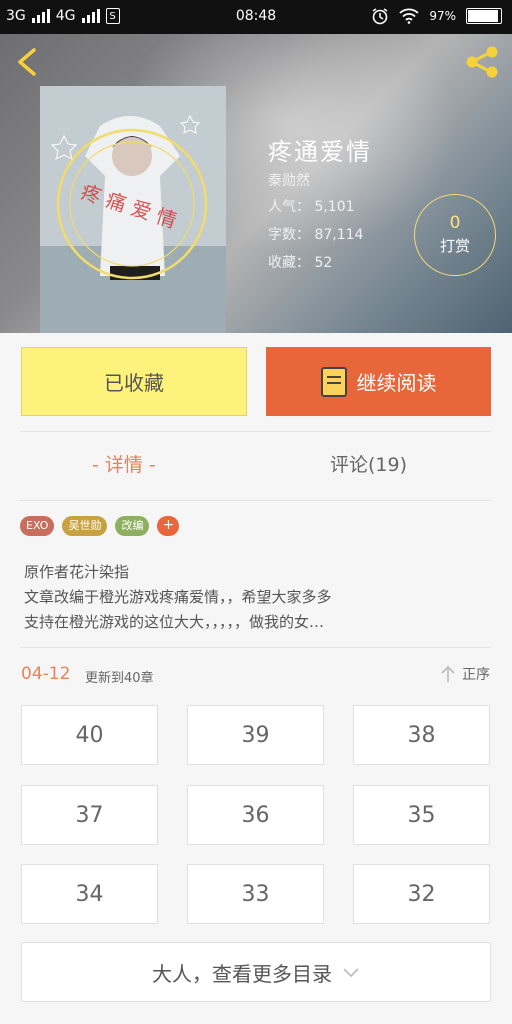 The image size is (512, 1024). What do you see at coordinates (476, 675) in the screenshot?
I see `sort-order-label: 正序` at bounding box center [476, 675].